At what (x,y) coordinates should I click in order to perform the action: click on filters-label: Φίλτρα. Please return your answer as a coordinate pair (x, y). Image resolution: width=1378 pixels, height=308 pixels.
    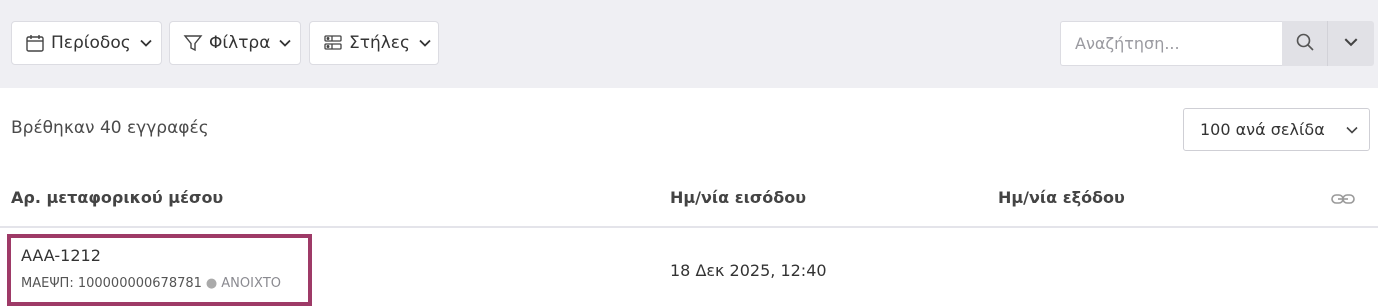
    Looking at the image, I should click on (240, 43).